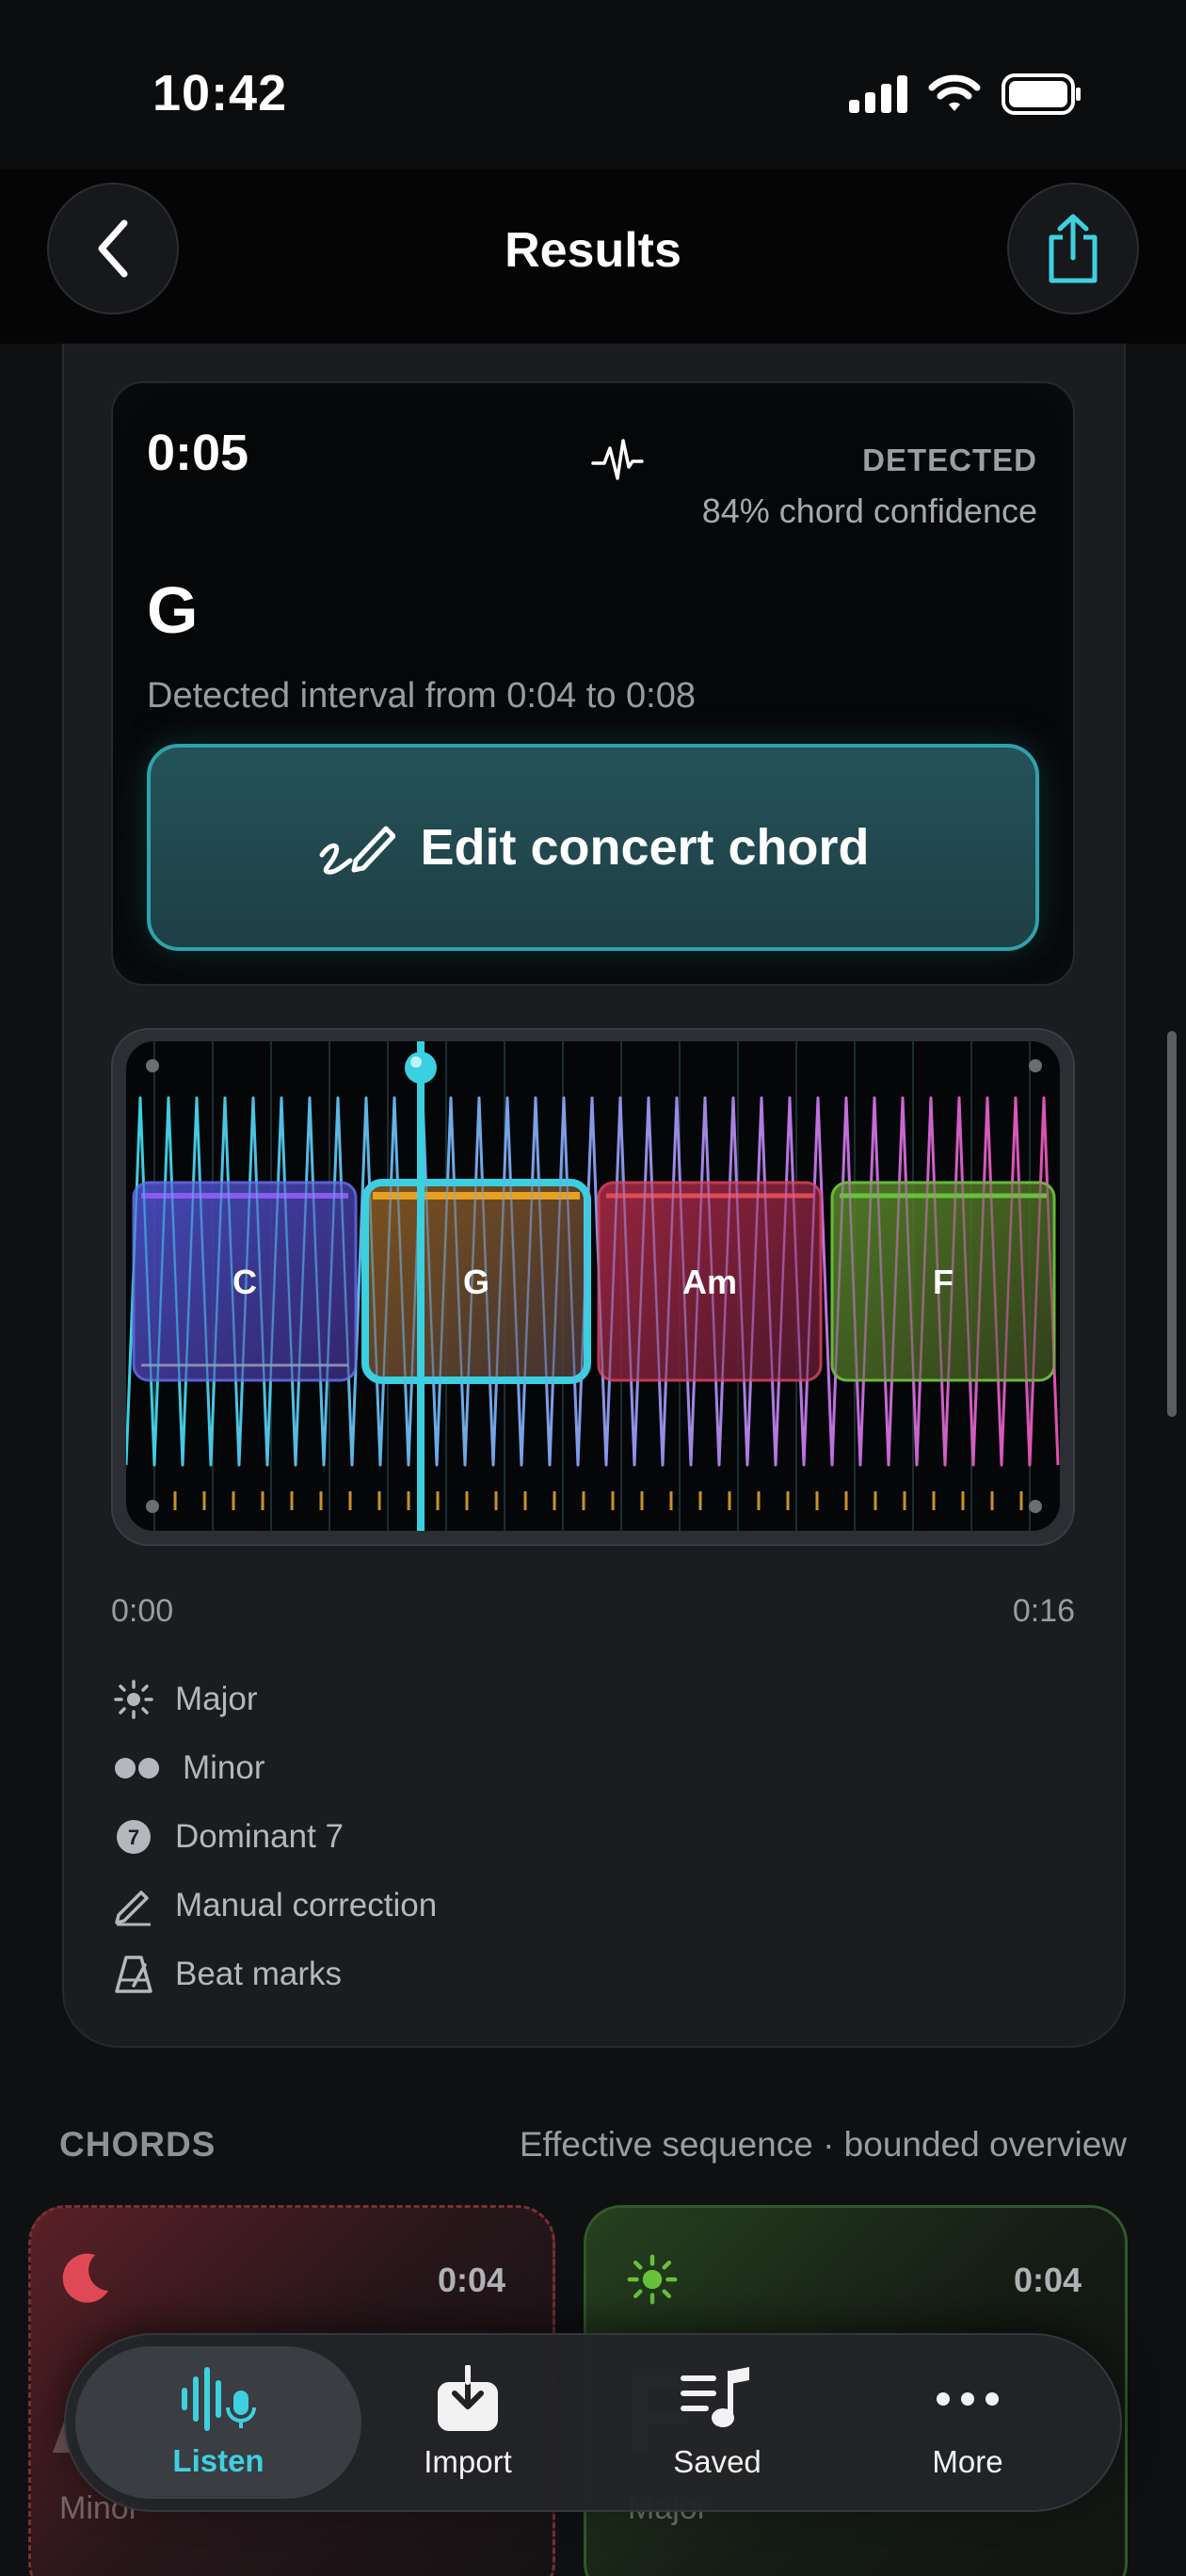 Image resolution: width=1186 pixels, height=2576 pixels. I want to click on timeline-end-time: 0:16, so click(1043, 1611).